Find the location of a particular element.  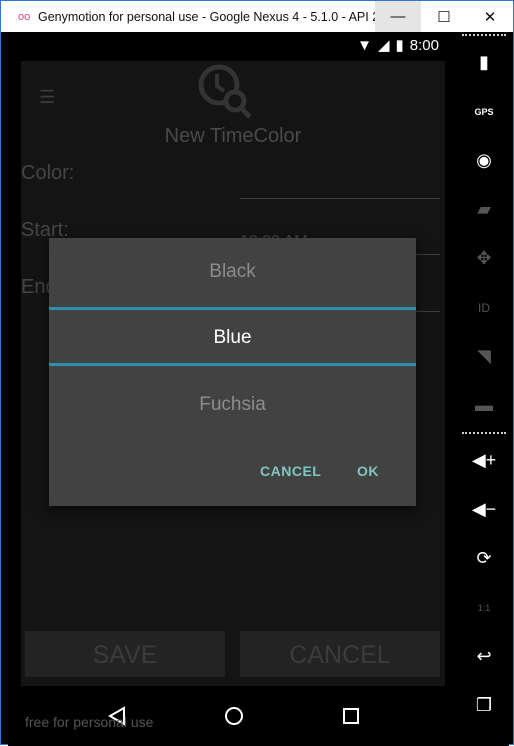

volume-up-icon: ◀+ is located at coordinates (484, 460).